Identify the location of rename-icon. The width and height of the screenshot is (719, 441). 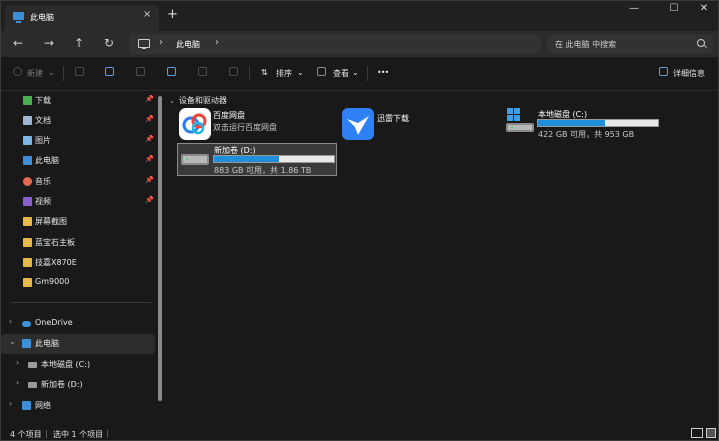
(171, 71).